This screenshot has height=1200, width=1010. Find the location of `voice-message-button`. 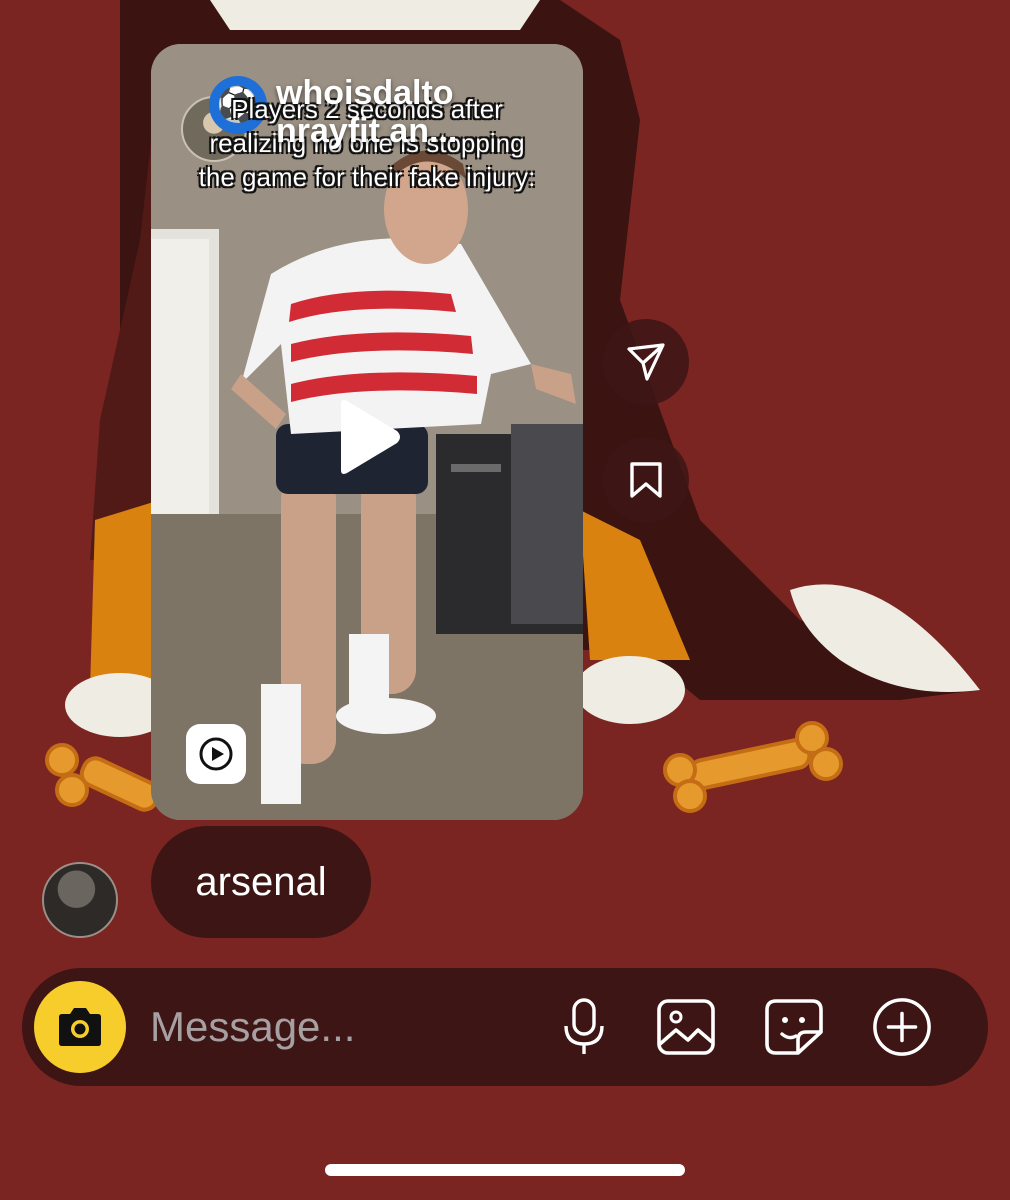

voice-message-button is located at coordinates (584, 1027).